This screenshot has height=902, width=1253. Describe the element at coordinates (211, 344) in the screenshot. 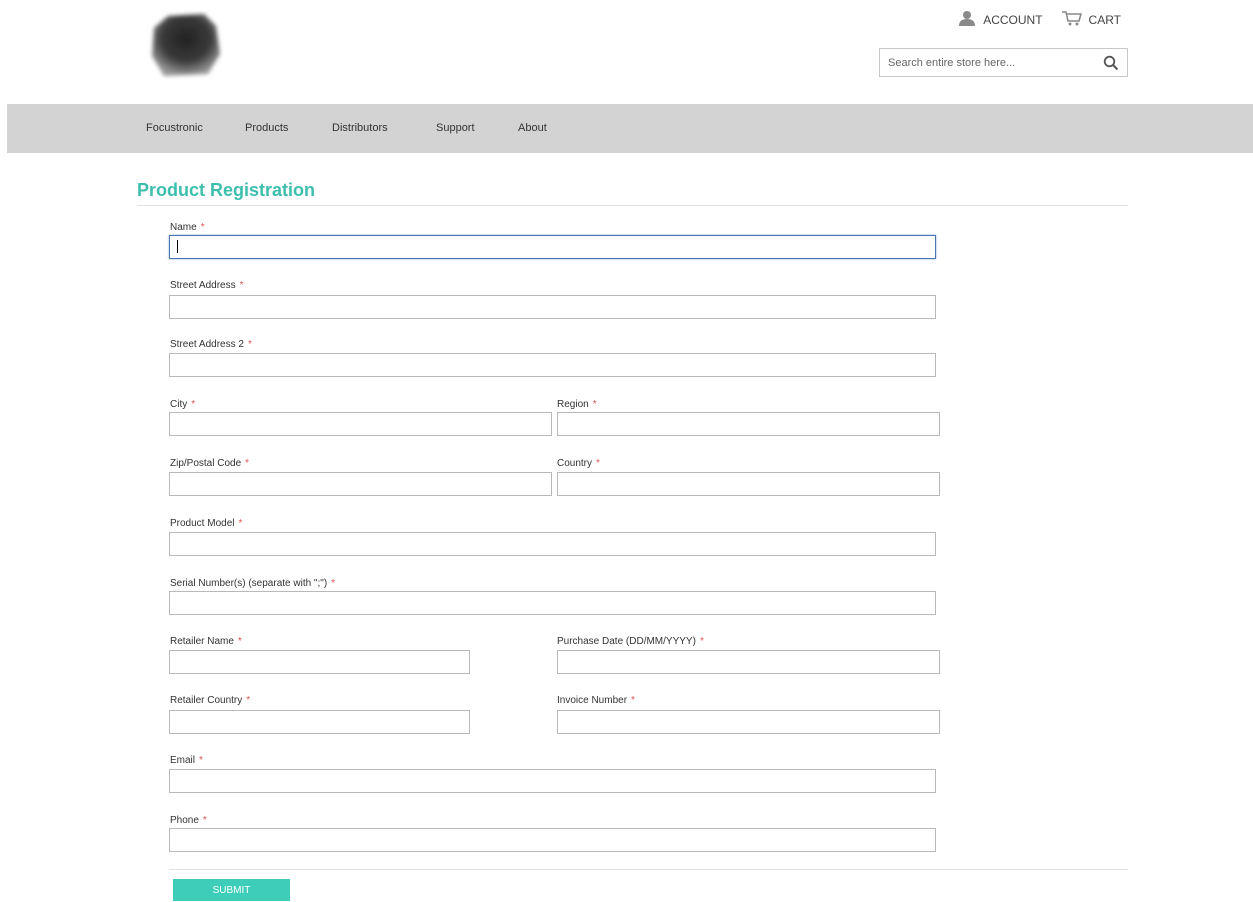

I see `street-address-2-label: Street Address 2 *` at that location.